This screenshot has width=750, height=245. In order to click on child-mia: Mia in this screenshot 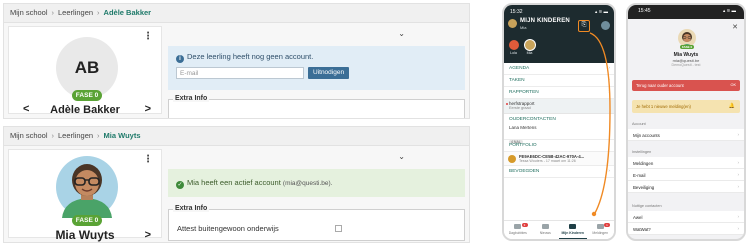, I will do `click(529, 47)`.